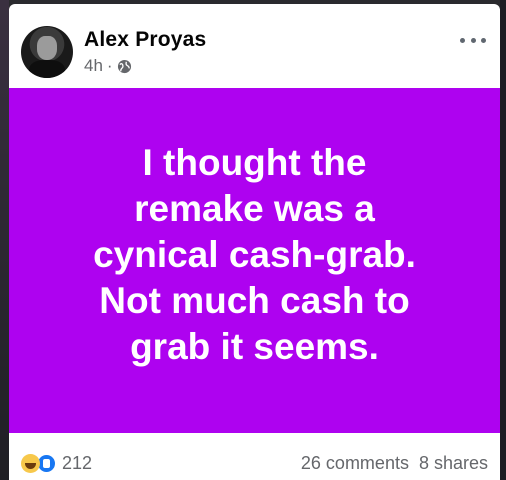  I want to click on haha-reaction-icon, so click(30, 463).